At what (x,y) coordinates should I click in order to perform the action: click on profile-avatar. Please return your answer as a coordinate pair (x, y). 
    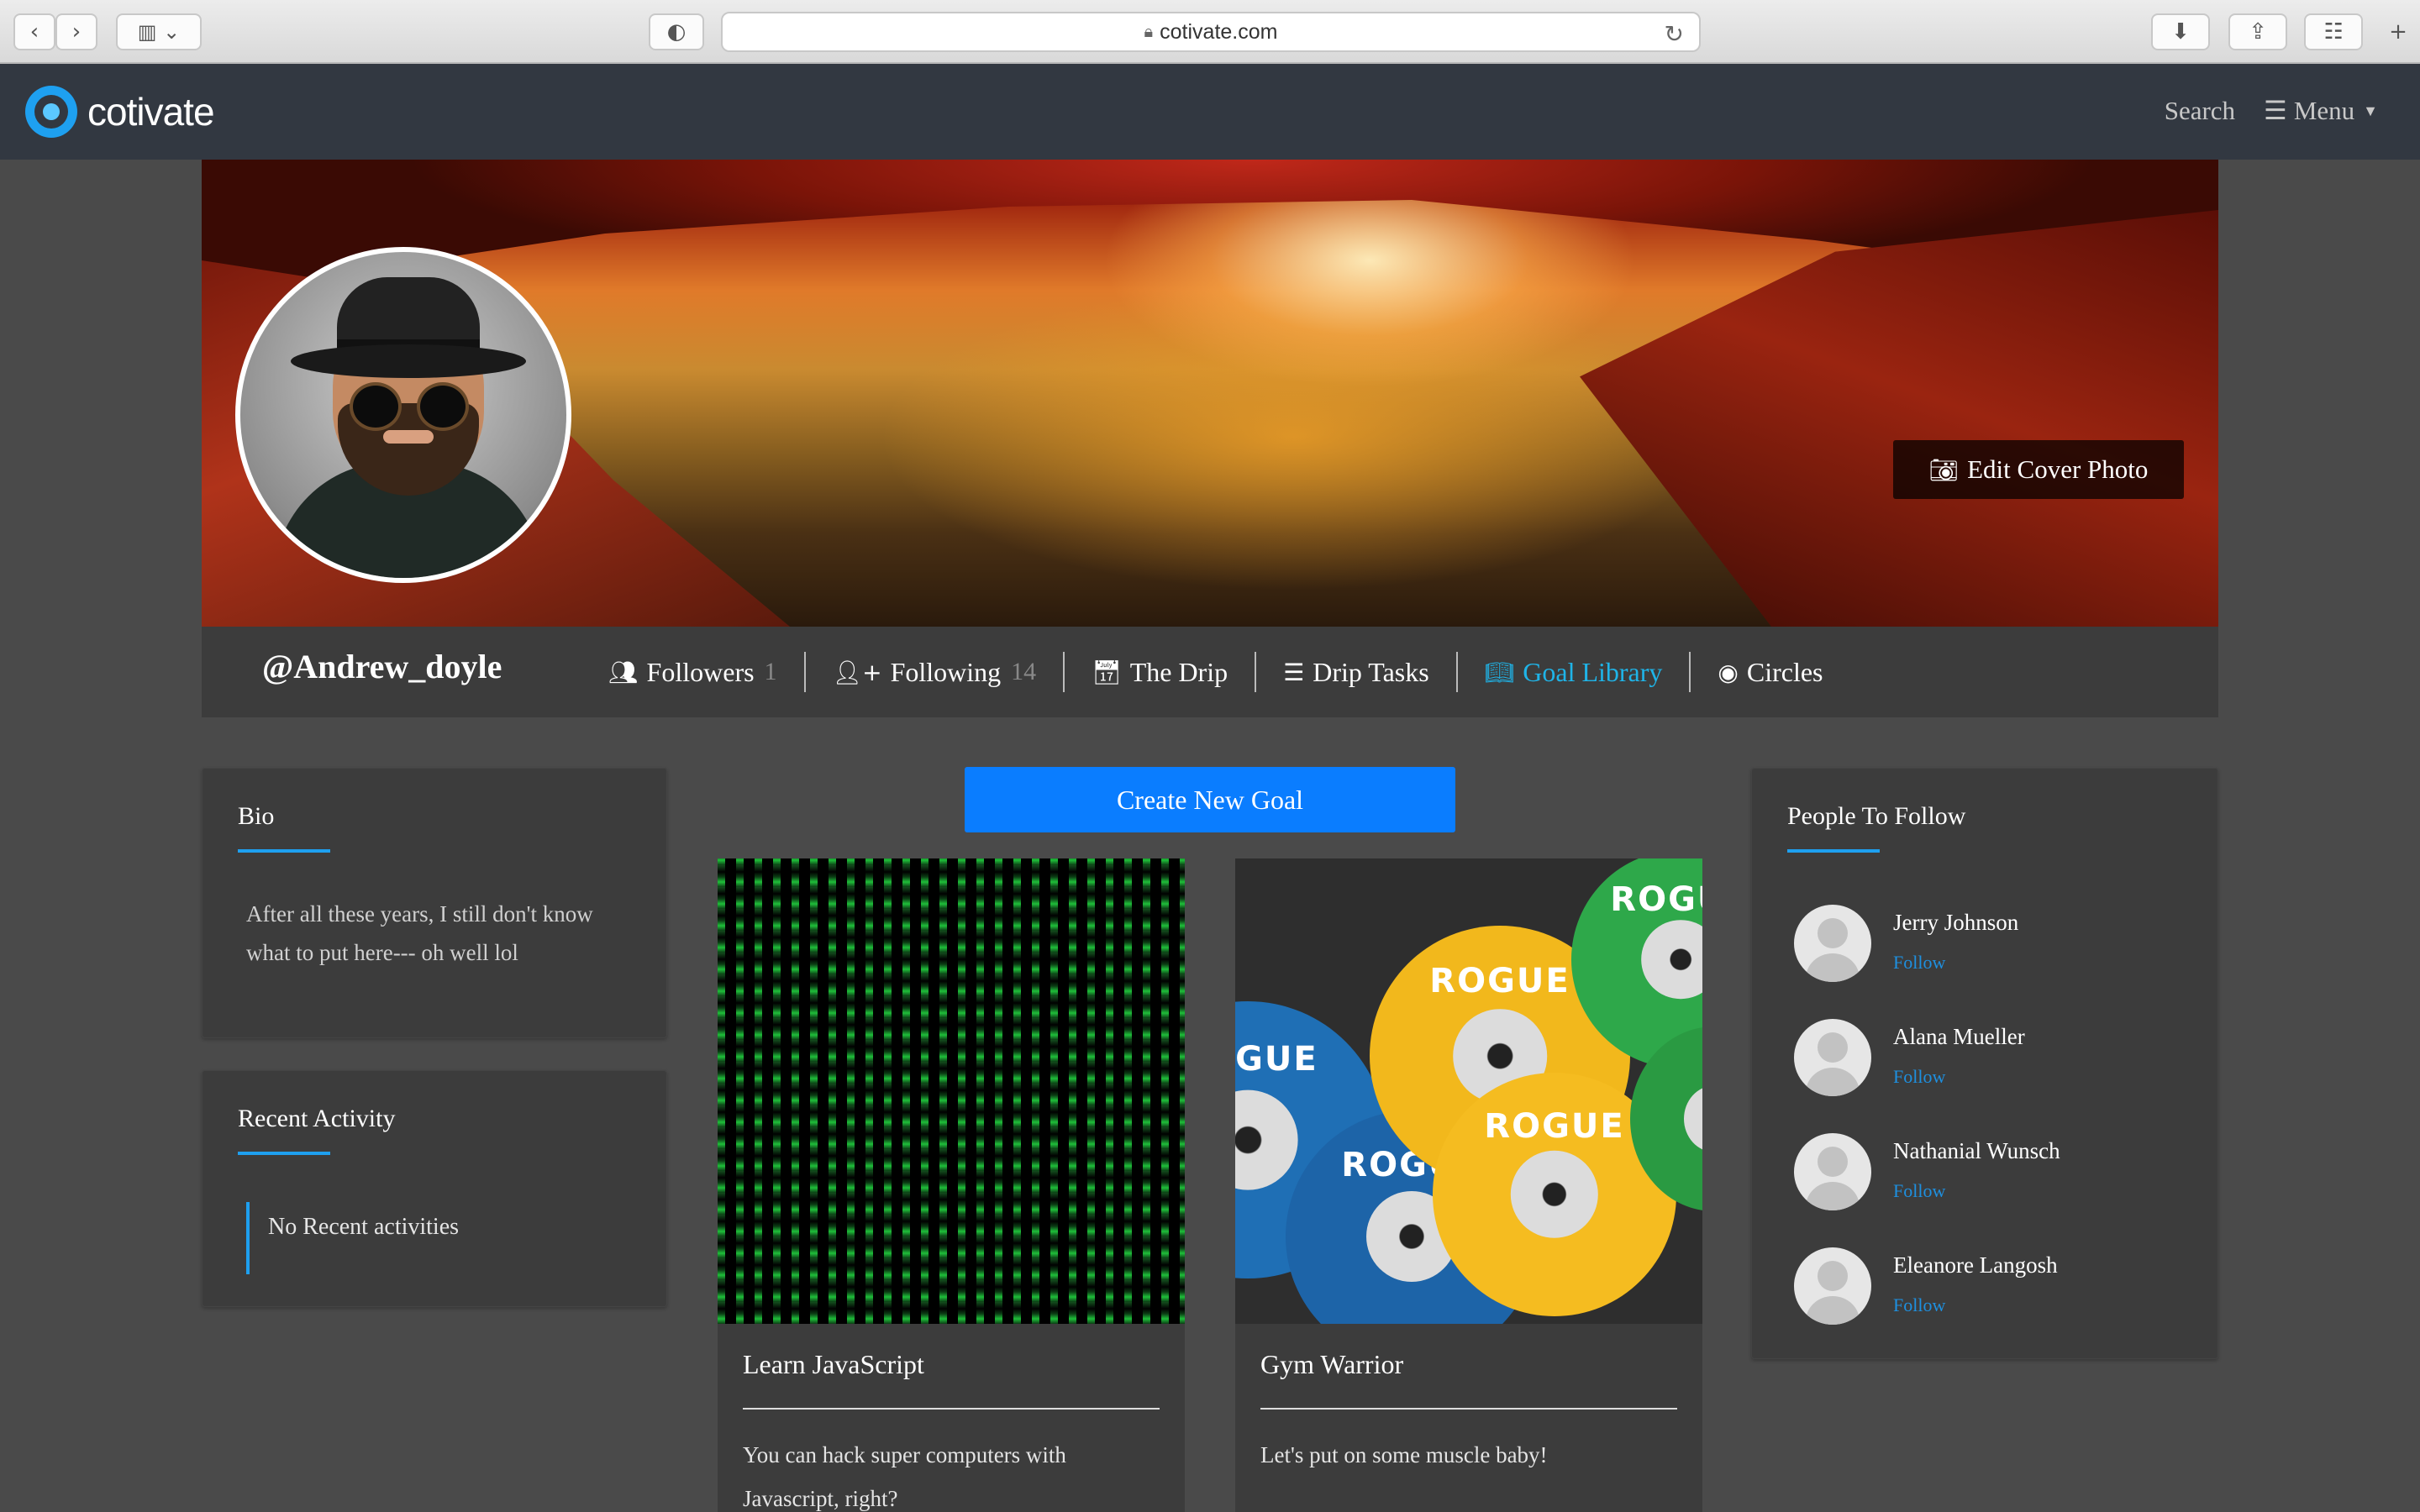
    Looking at the image, I should click on (403, 415).